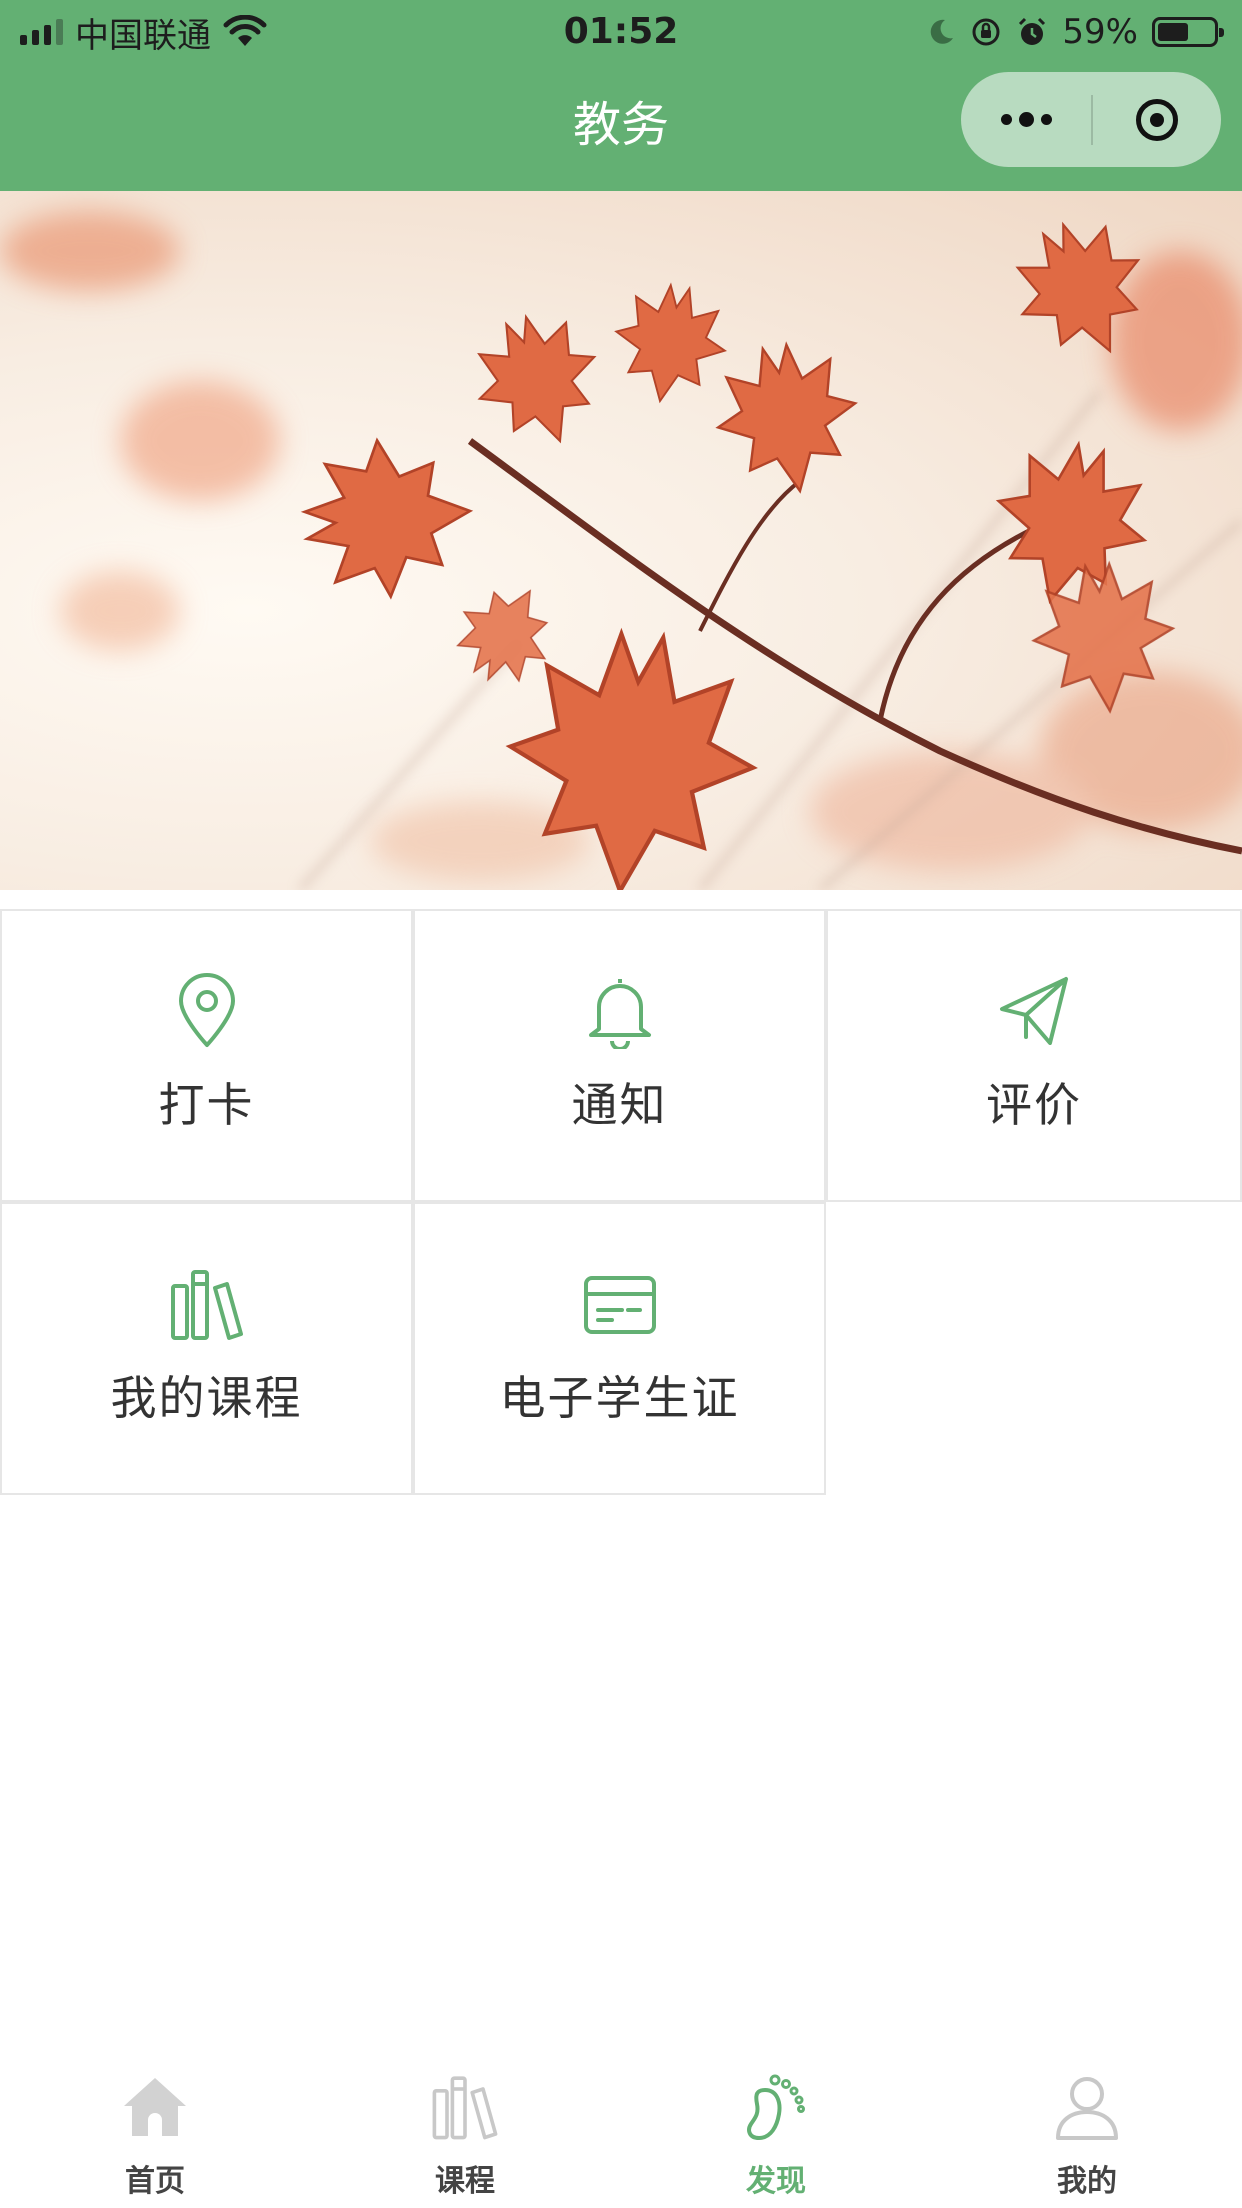  Describe the element at coordinates (155, 2107) in the screenshot. I see `home-icon` at that location.